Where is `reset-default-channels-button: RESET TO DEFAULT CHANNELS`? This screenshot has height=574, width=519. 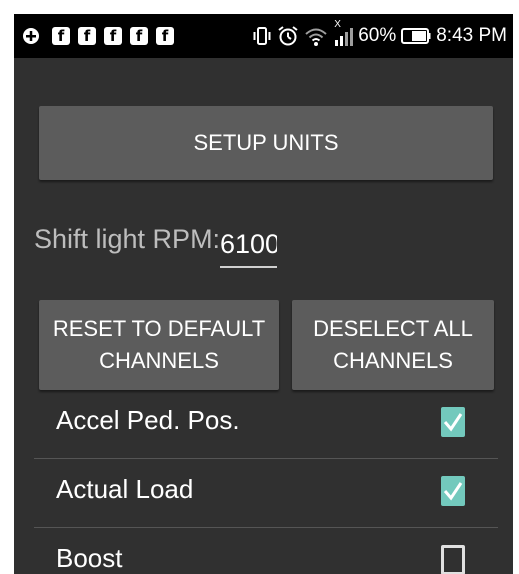
reset-default-channels-button: RESET TO DEFAULT CHANNELS is located at coordinates (159, 345).